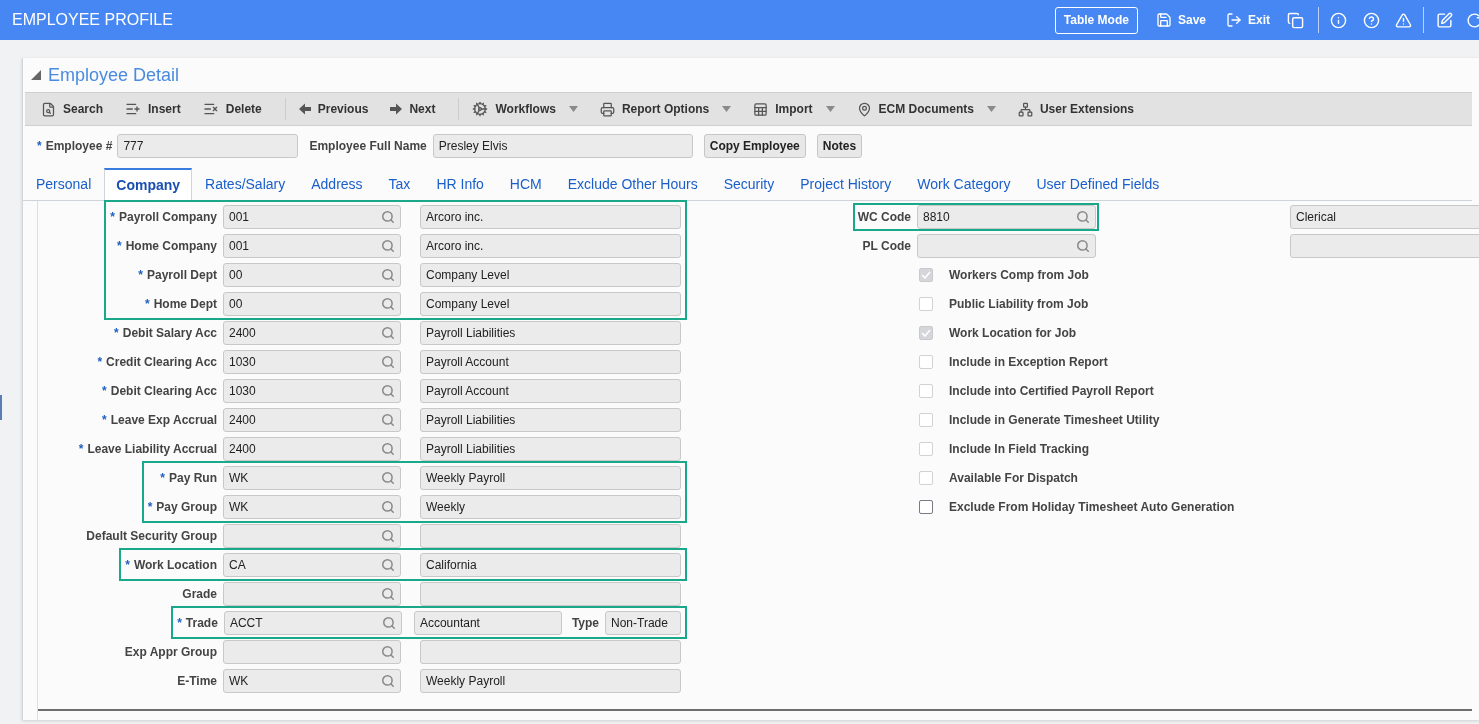 Image resolution: width=1479 pixels, height=724 pixels. I want to click on lookup-field: CA, so click(312, 564).